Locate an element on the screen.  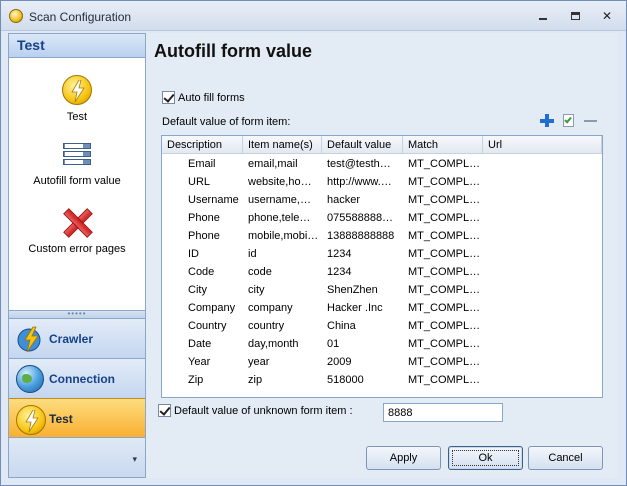
lightning-icon is located at coordinates (77, 90).